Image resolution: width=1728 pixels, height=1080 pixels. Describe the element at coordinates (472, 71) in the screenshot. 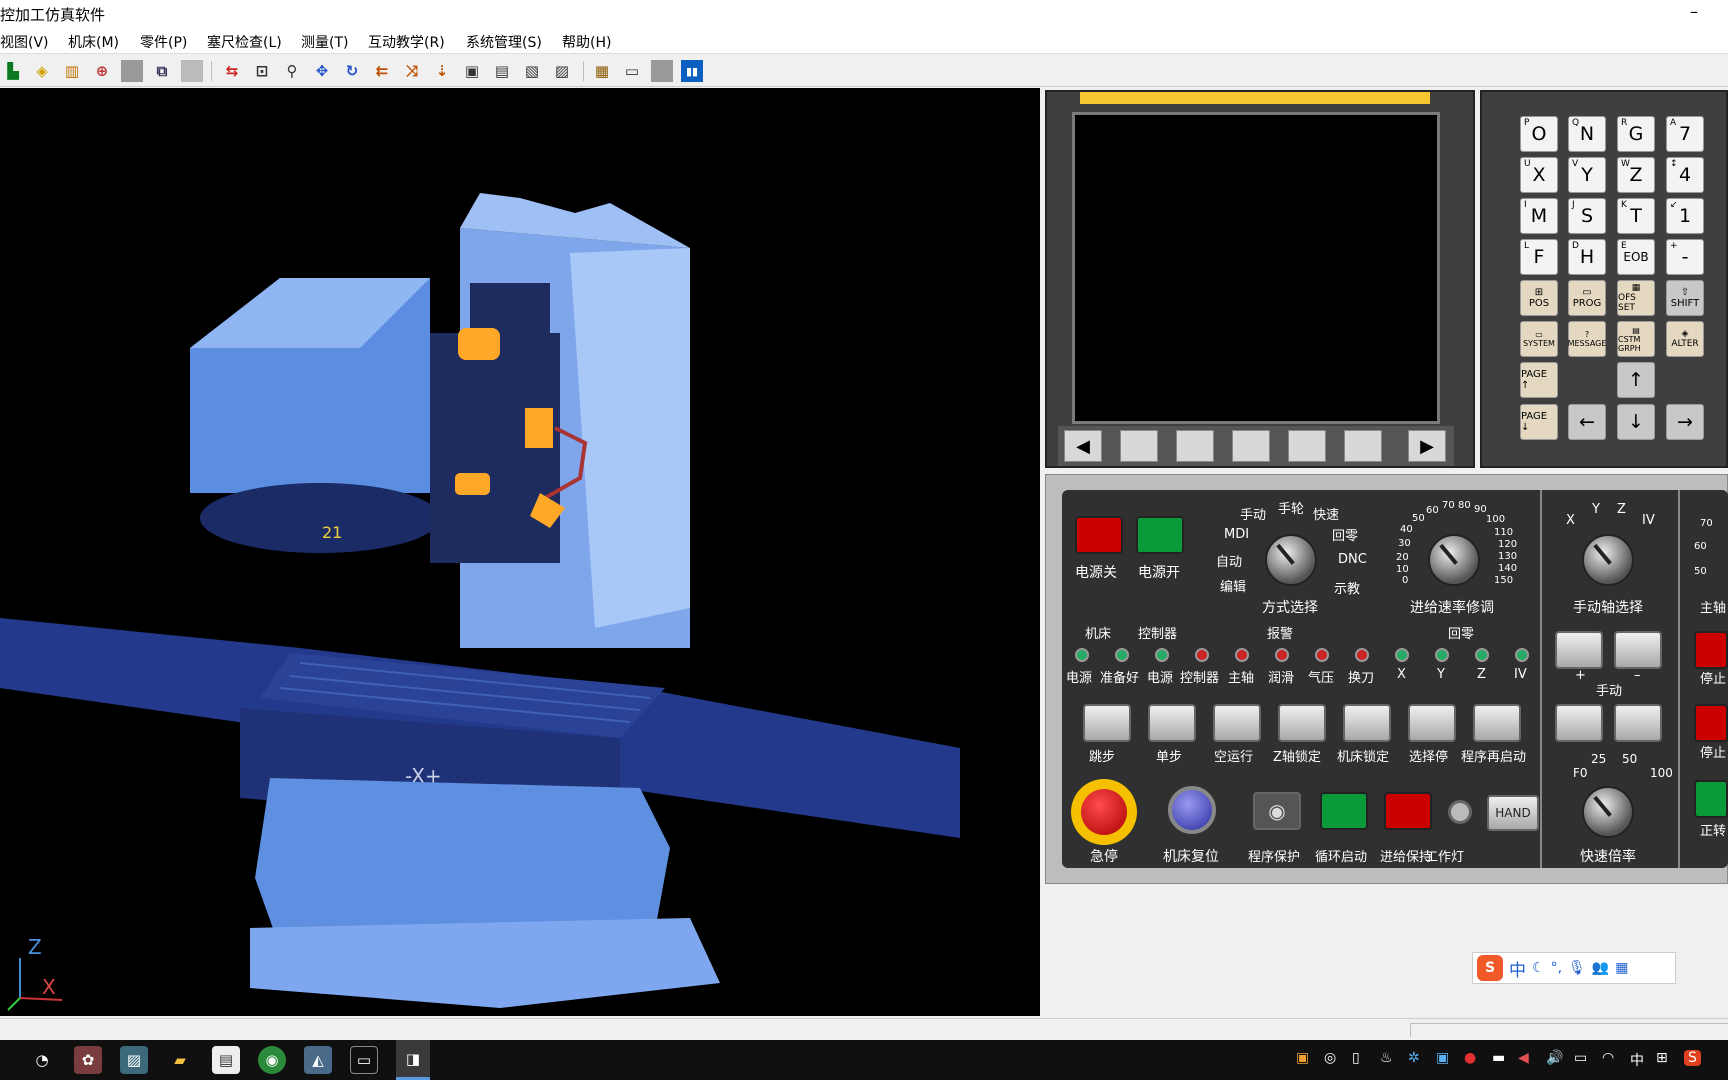

I see `left-view-icon: ▣` at that location.